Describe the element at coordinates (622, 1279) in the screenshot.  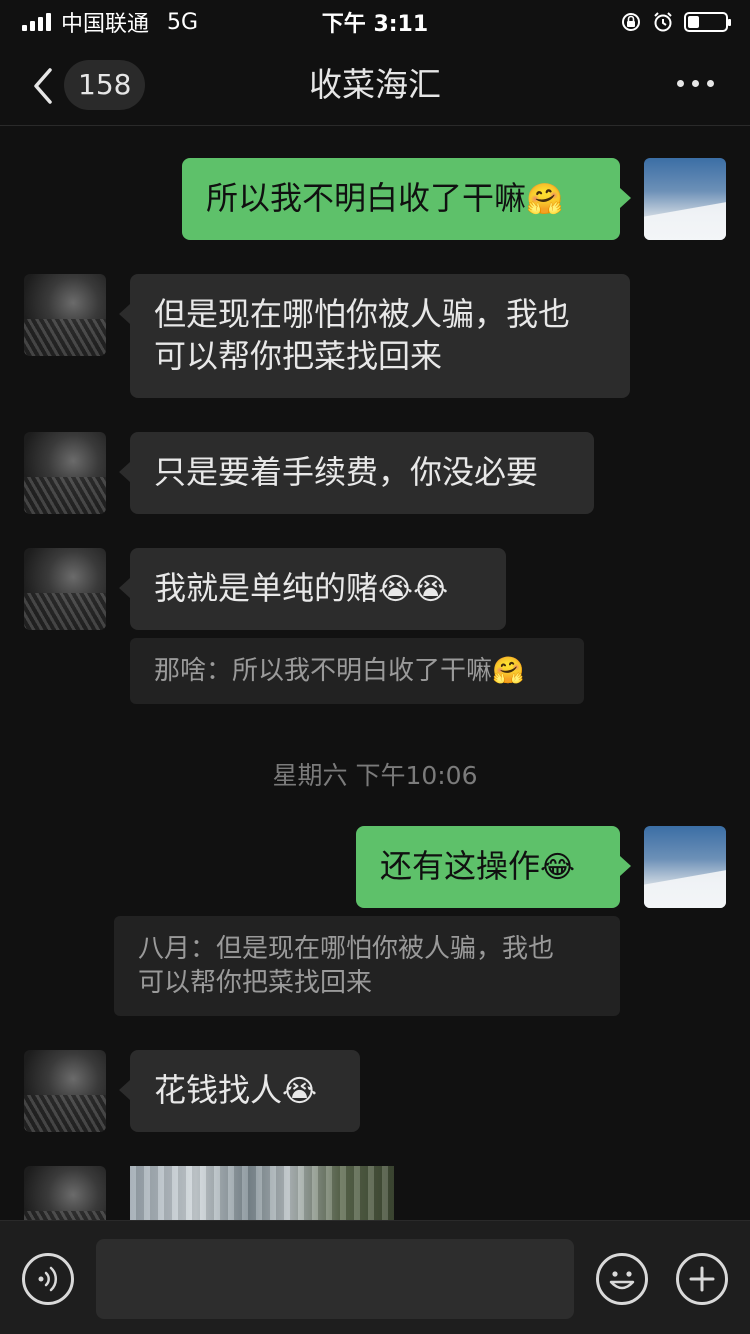
I see `emoji-icon` at that location.